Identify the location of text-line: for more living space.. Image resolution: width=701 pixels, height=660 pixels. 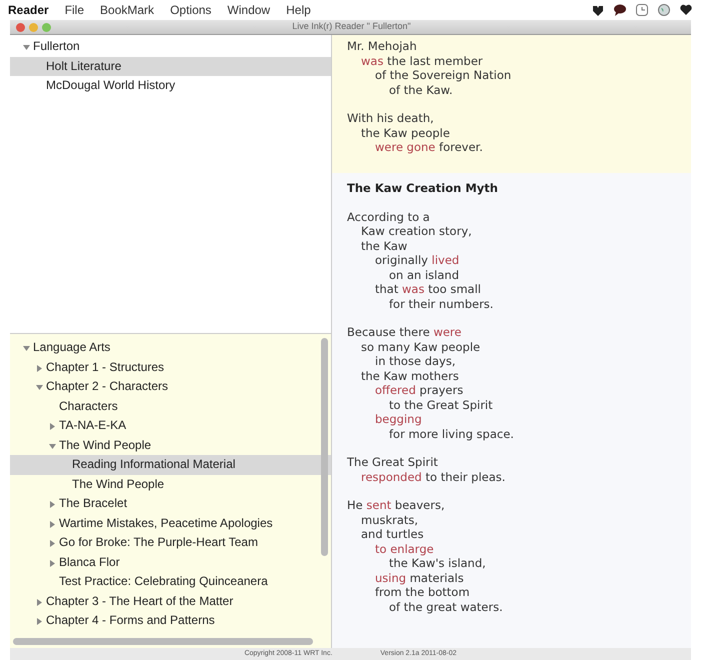
(451, 433).